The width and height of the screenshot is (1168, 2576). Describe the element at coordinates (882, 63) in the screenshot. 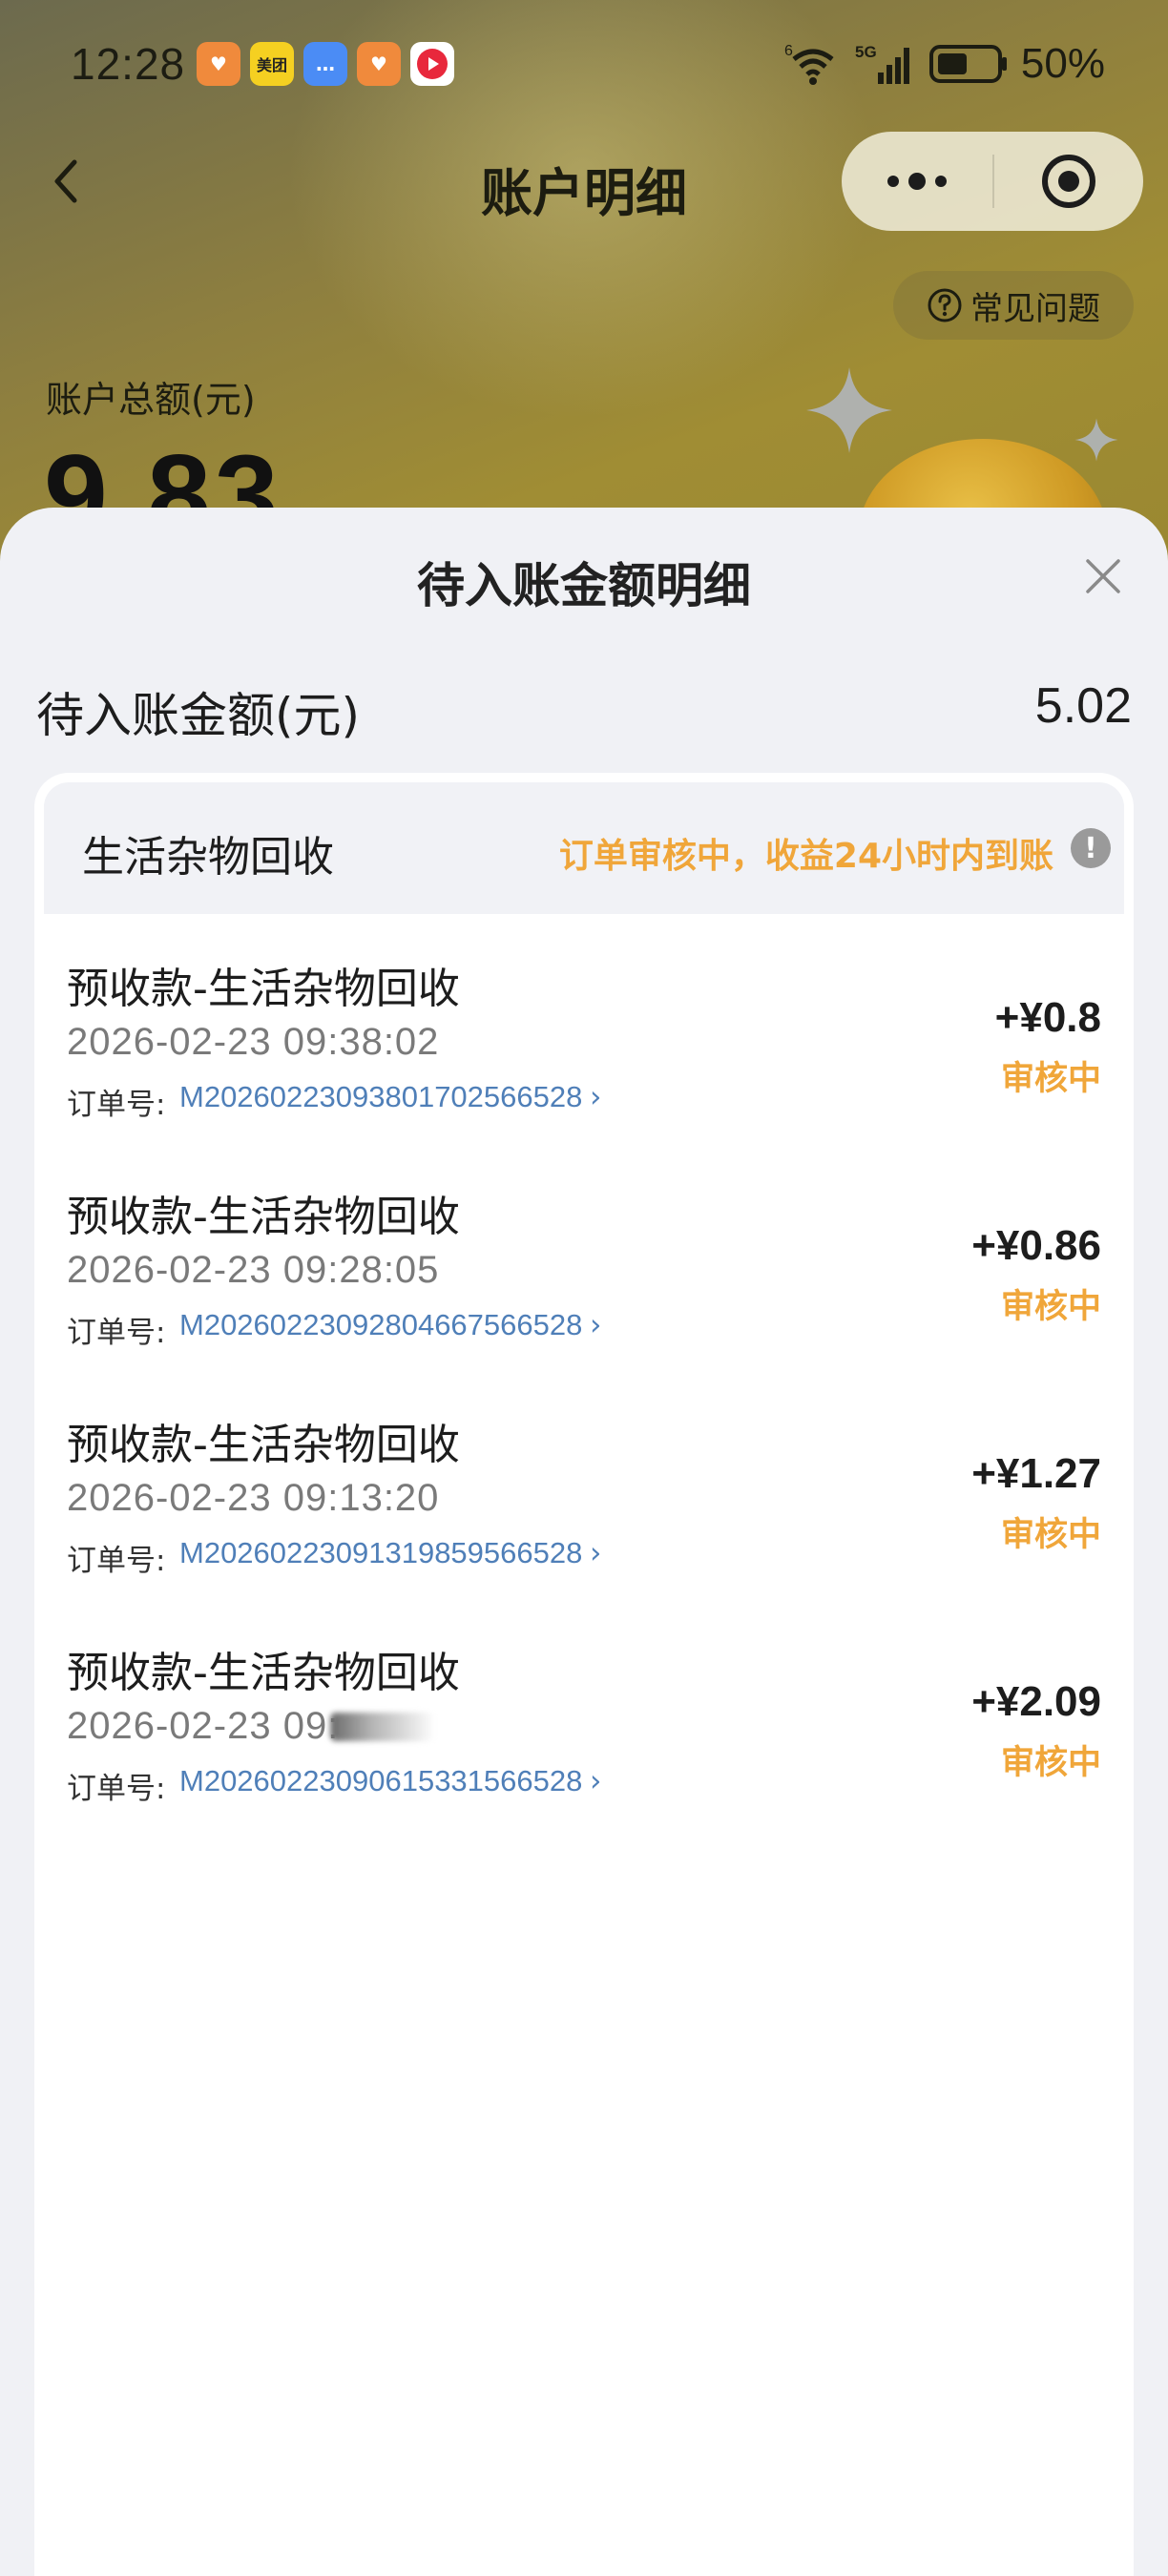

I see `cellular-signal-icon: 5G` at that location.